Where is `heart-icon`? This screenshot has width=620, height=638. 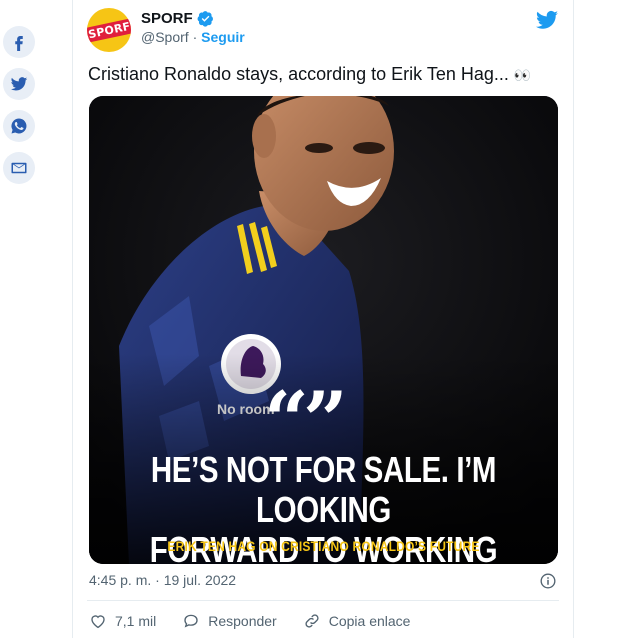 heart-icon is located at coordinates (98, 622).